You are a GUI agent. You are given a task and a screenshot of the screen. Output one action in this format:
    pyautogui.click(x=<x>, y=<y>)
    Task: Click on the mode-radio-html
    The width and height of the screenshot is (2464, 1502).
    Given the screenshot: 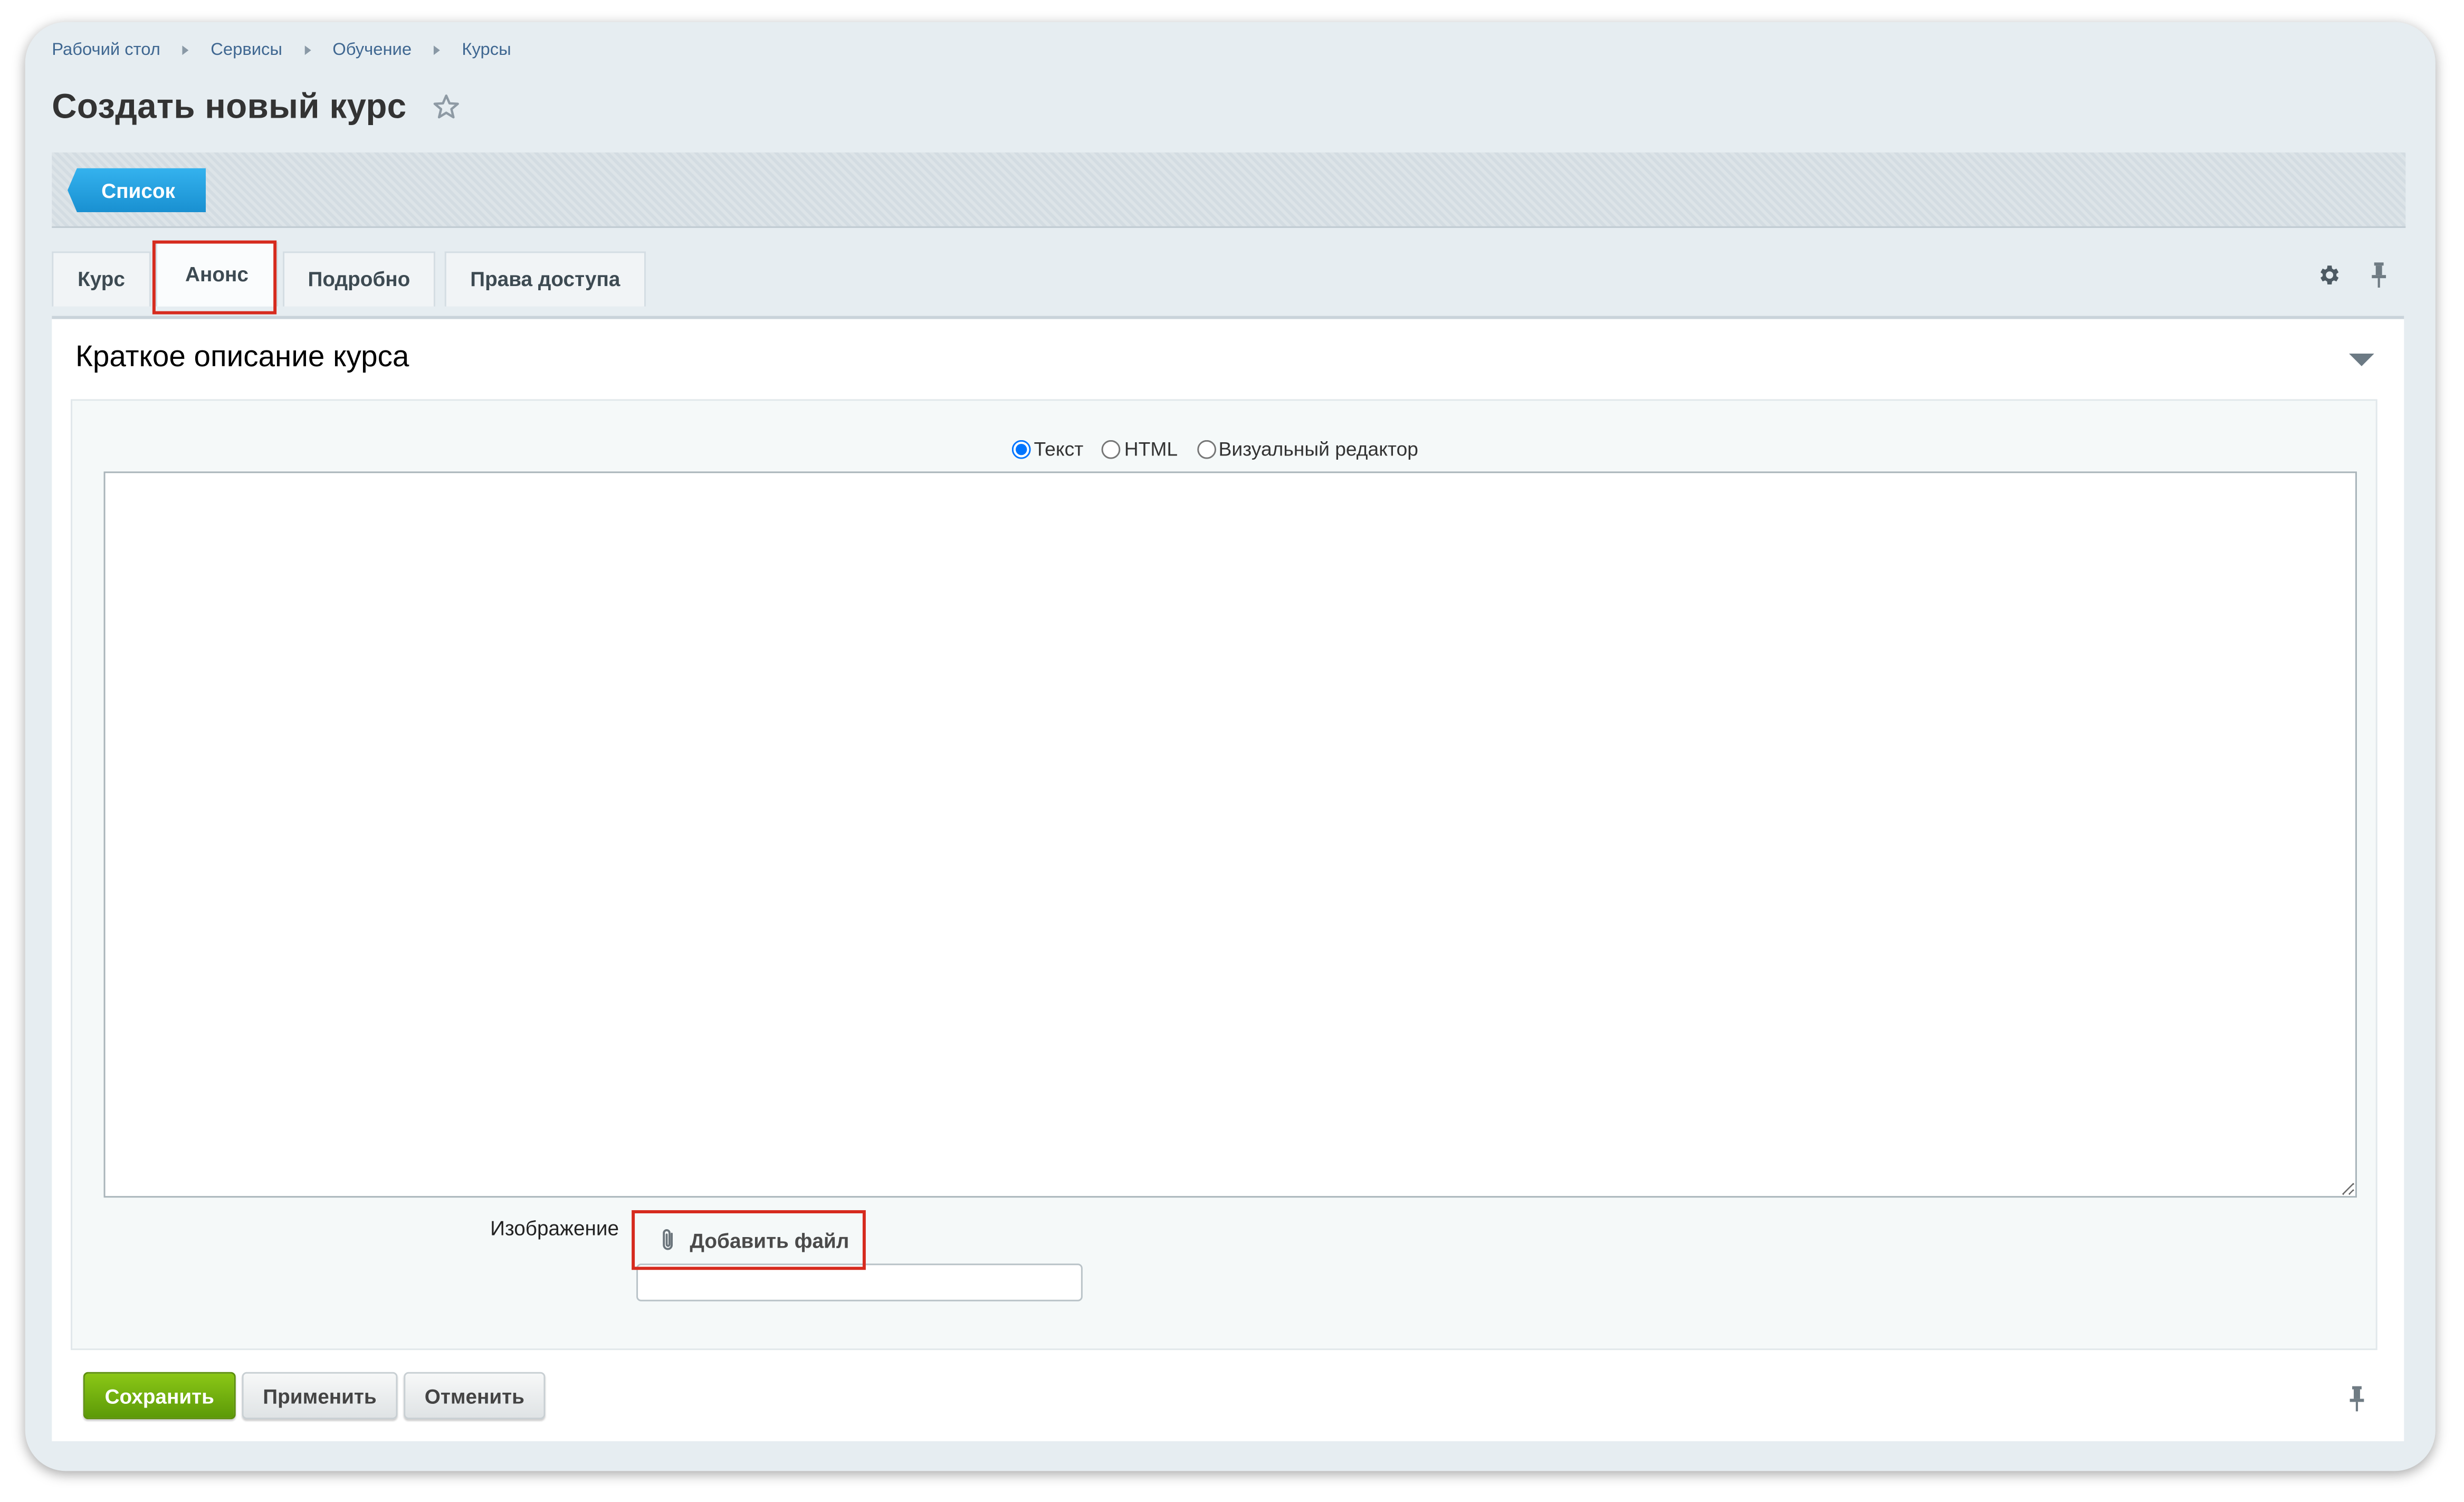 What is the action you would take?
    pyautogui.click(x=1111, y=450)
    